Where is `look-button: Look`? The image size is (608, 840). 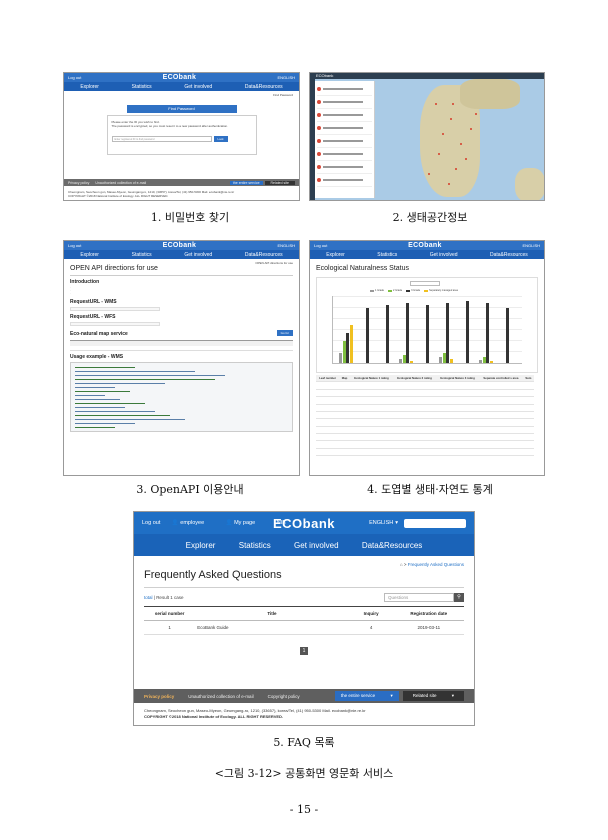
look-button: Look is located at coordinates (220, 139).